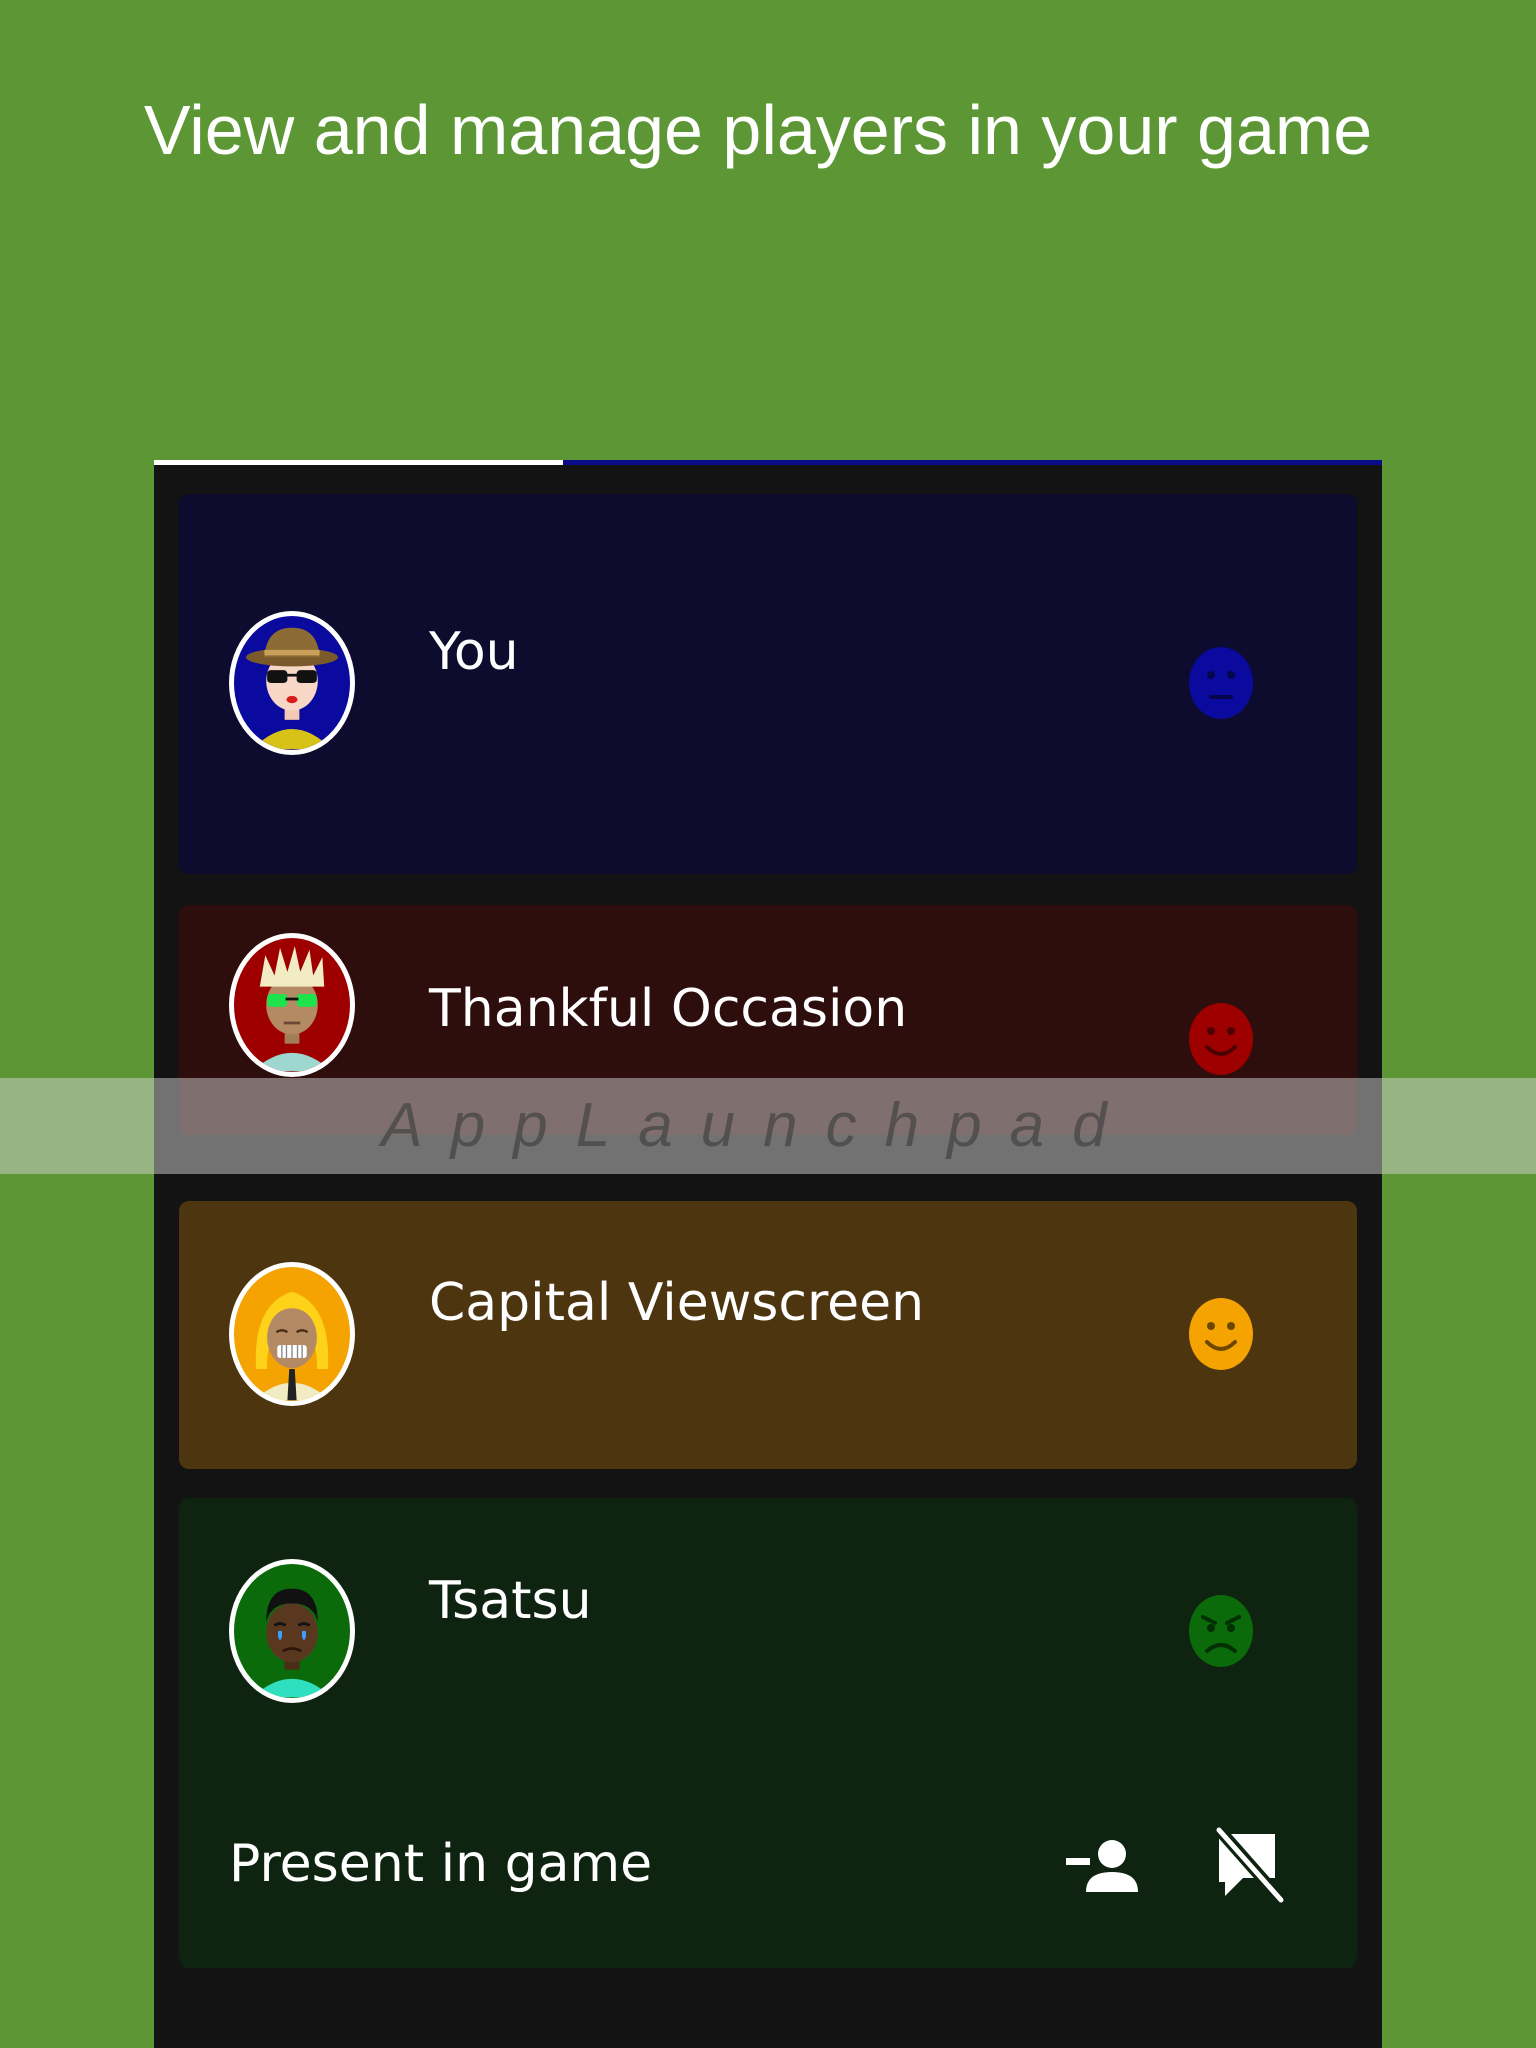  I want to click on player-status: Present in game, so click(441, 1864).